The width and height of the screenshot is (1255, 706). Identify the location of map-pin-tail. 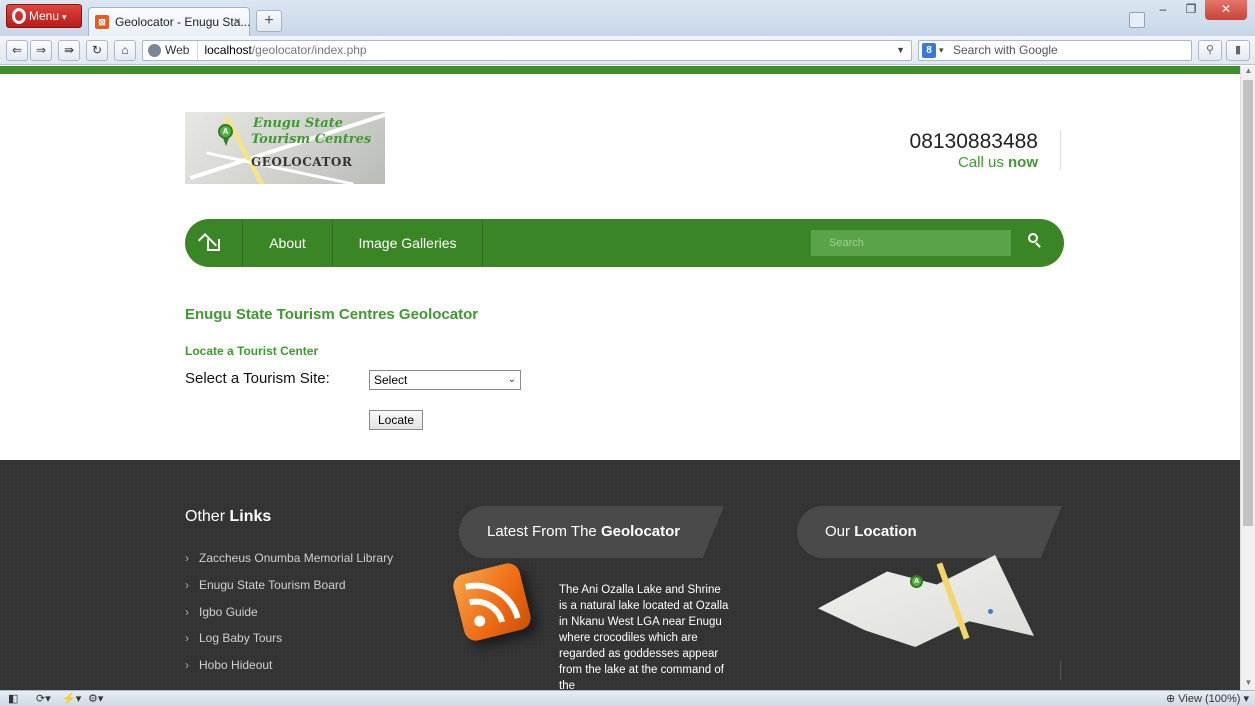
(226, 142).